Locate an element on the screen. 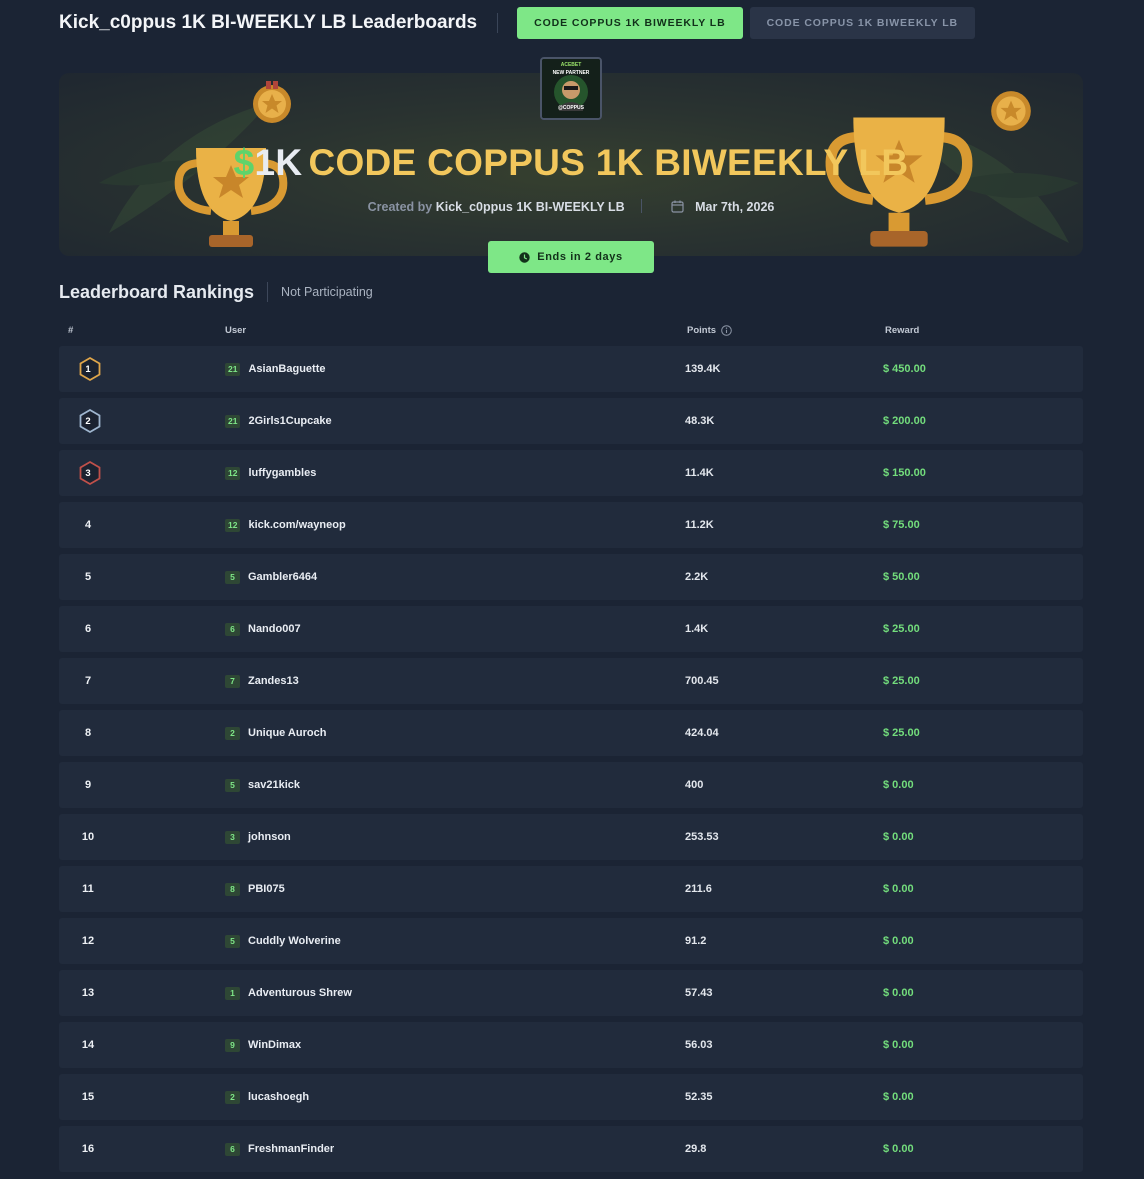 This screenshot has height=1179, width=1144. rank-cell: 15 is located at coordinates (88, 1097).